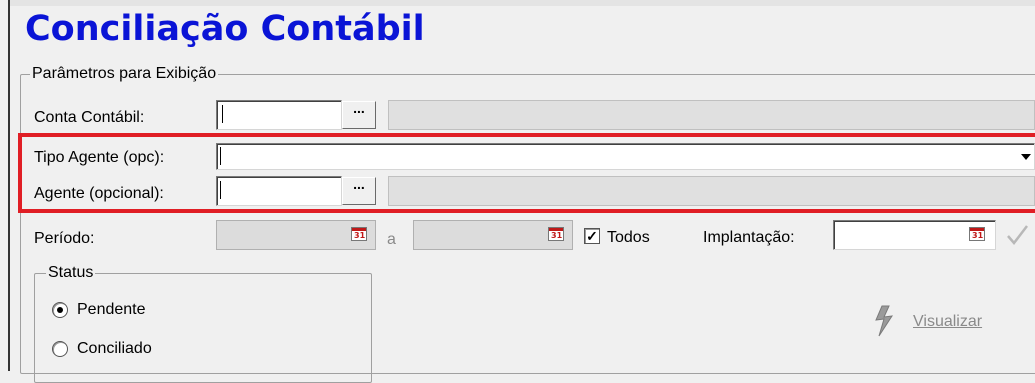 The height and width of the screenshot is (383, 1035). I want to click on status-label-conciliado: Conciliado, so click(114, 348).